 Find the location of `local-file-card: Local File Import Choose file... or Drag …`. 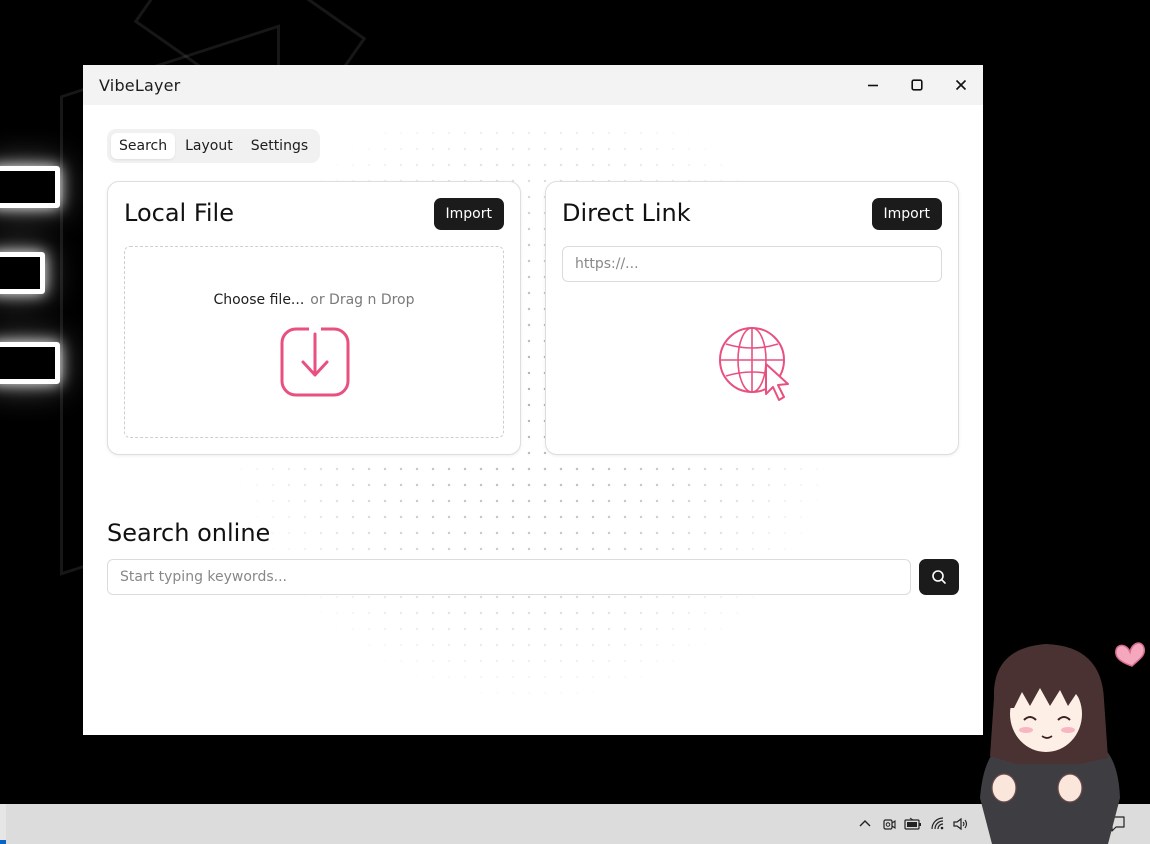

local-file-card: Local File Import Choose file... or Drag … is located at coordinates (314, 318).